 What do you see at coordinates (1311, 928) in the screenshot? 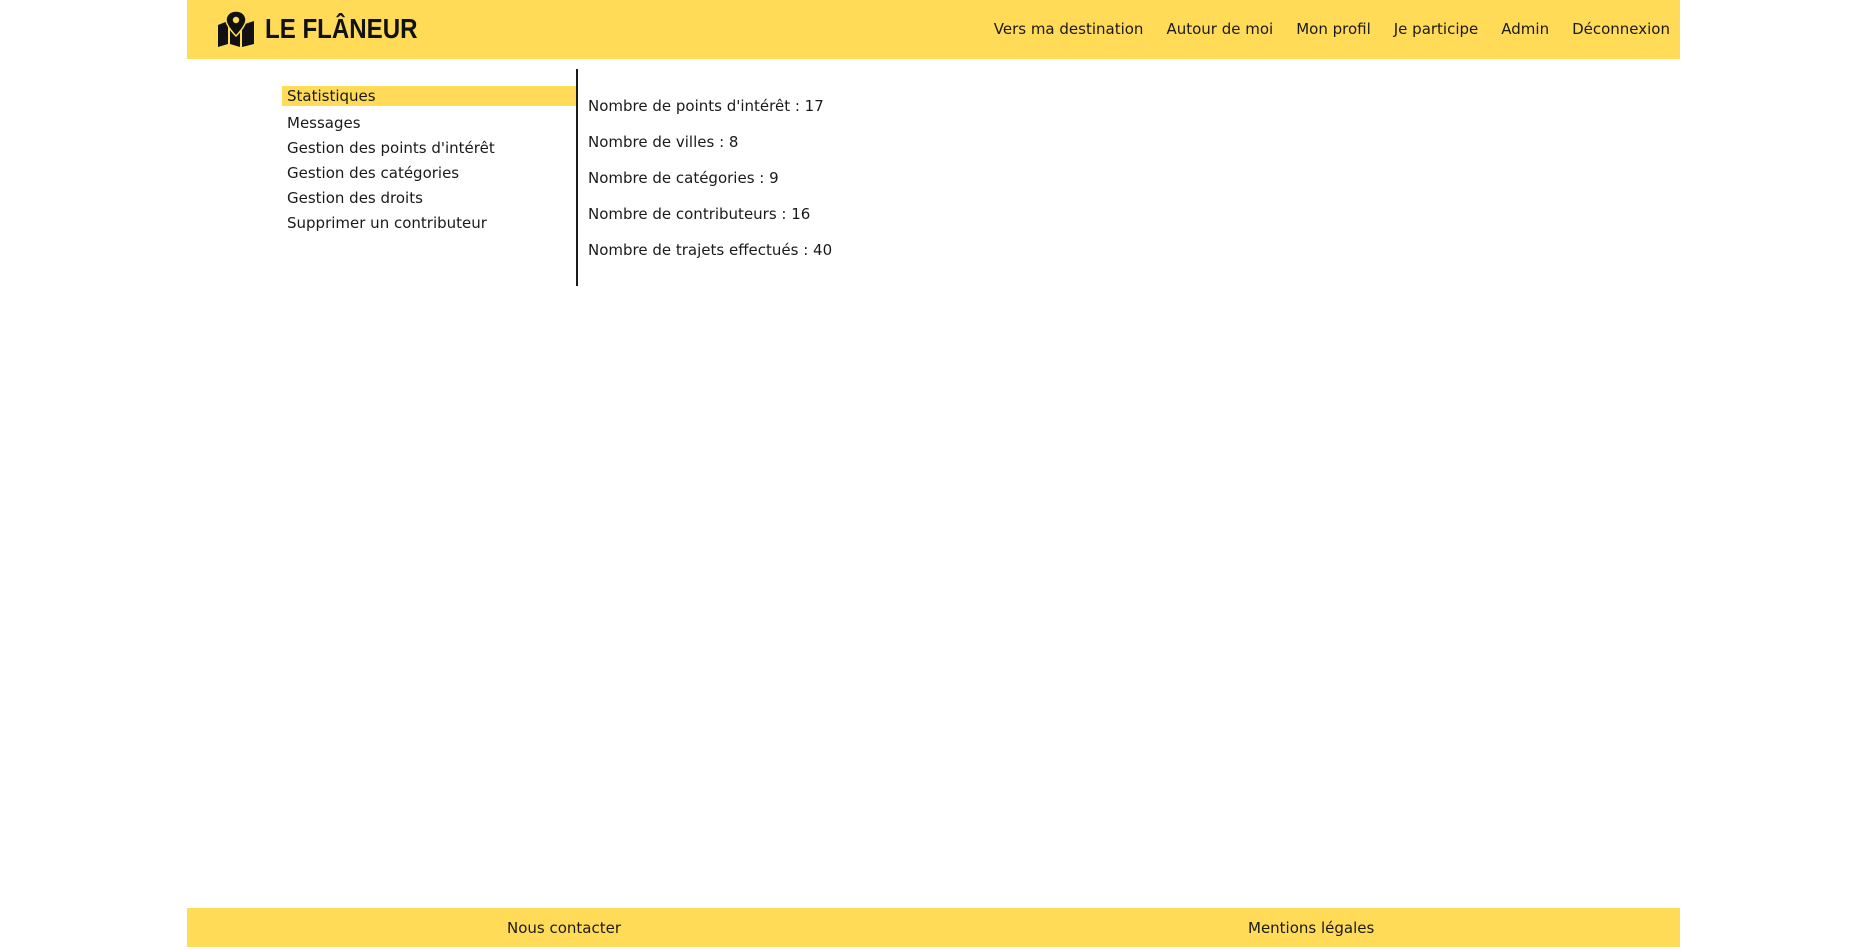
I see `footer-legal-link: Mentions légales` at bounding box center [1311, 928].